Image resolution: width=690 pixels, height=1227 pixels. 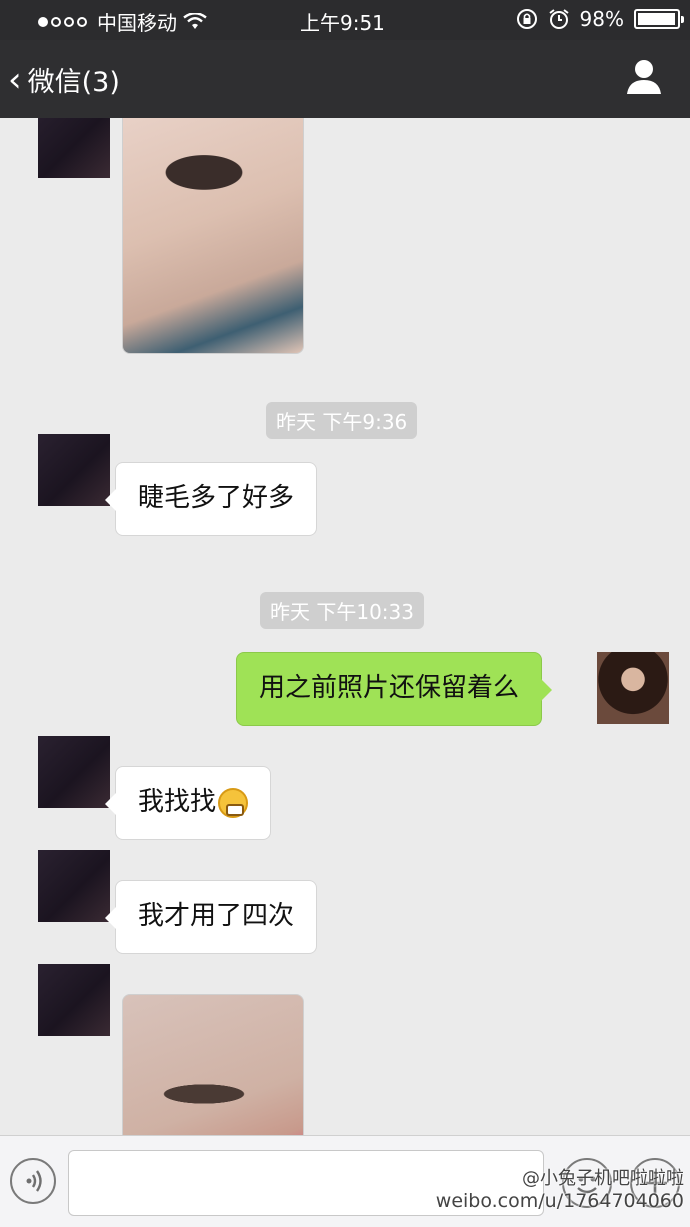 What do you see at coordinates (394, 689) in the screenshot?
I see `message-bubble: 用之前照片还保留着么` at bounding box center [394, 689].